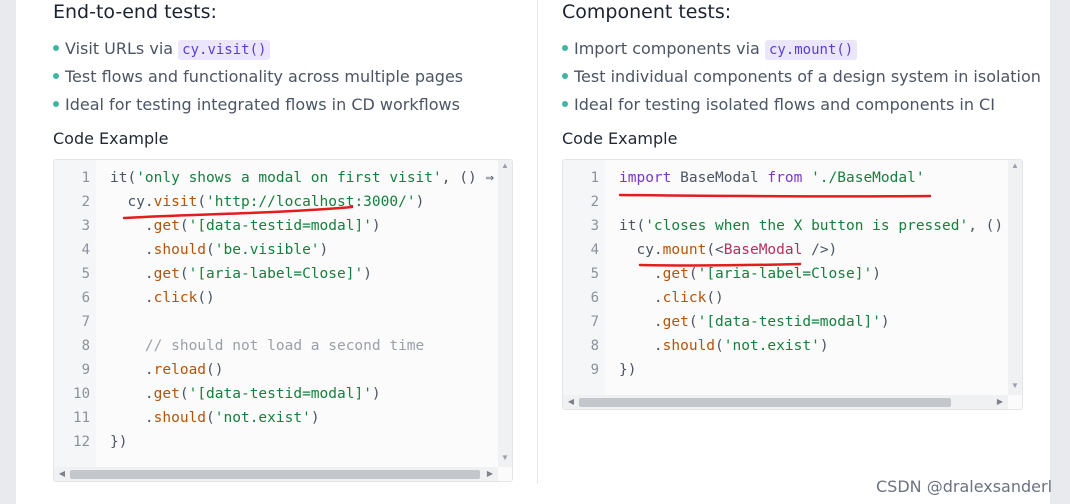 This screenshot has height=504, width=1070. I want to click on red-underline-visit, so click(238, 212).